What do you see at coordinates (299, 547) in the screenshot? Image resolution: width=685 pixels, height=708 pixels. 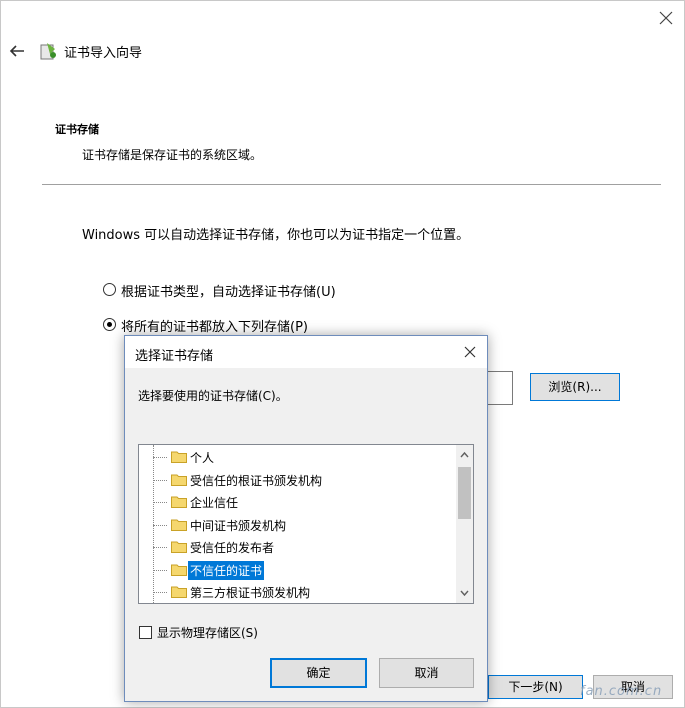 I see `tree-item-store: 受信任的发布者` at bounding box center [299, 547].